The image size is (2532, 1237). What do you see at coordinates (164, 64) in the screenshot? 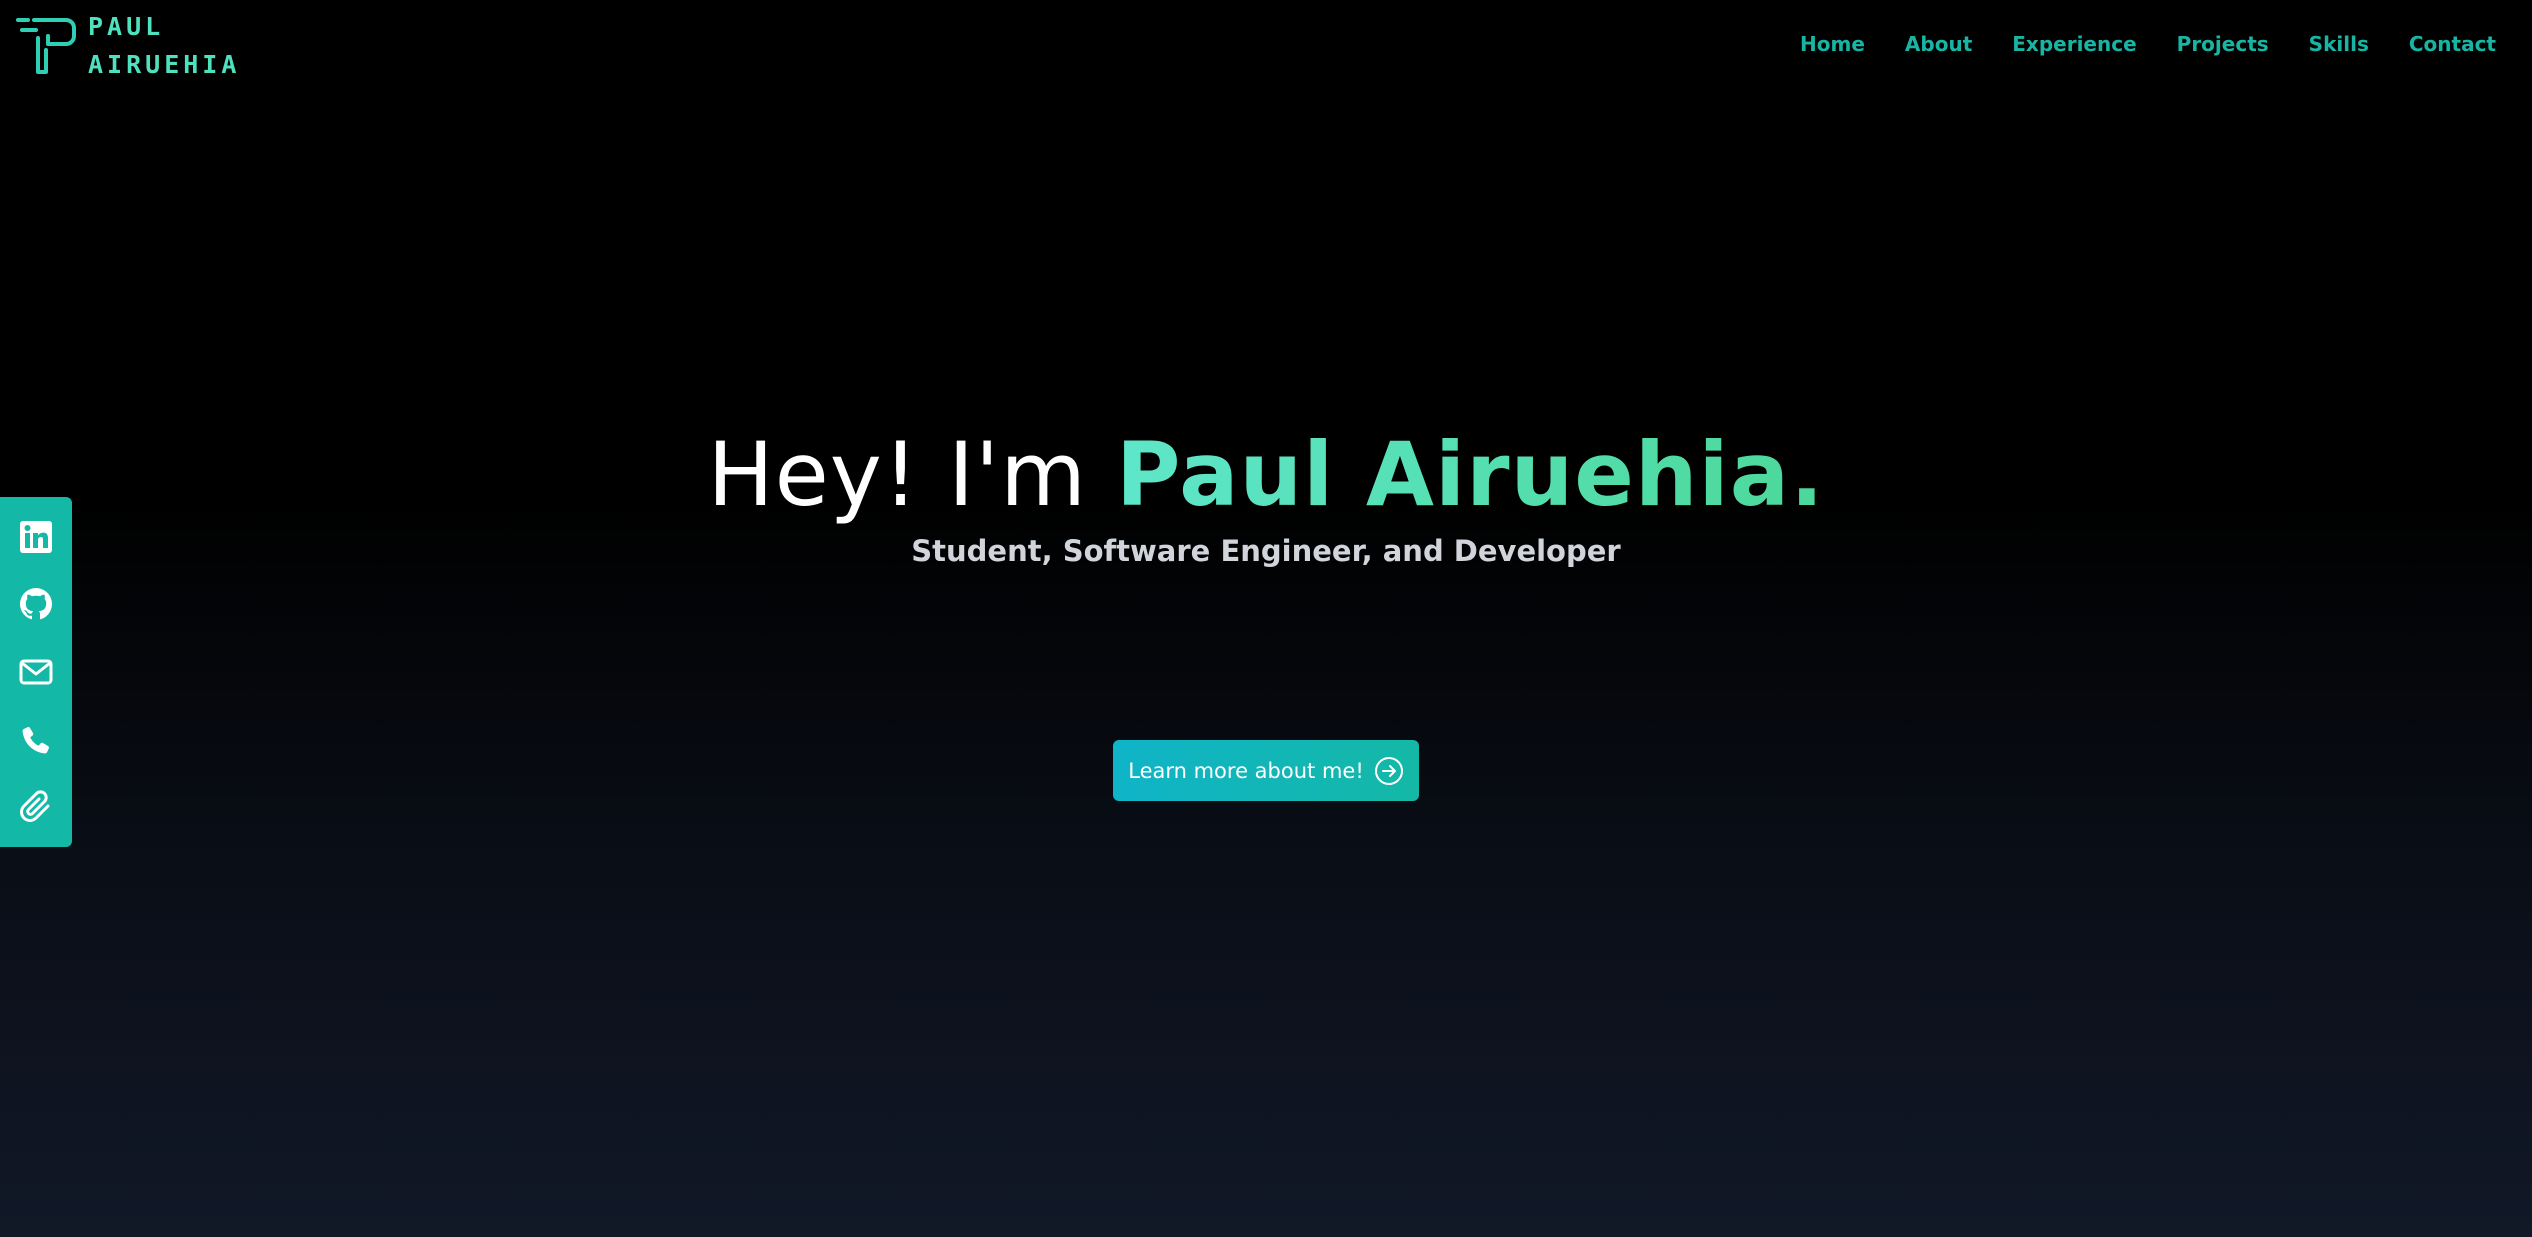
I see `brand-last-name: AIRUEHIA` at bounding box center [164, 64].